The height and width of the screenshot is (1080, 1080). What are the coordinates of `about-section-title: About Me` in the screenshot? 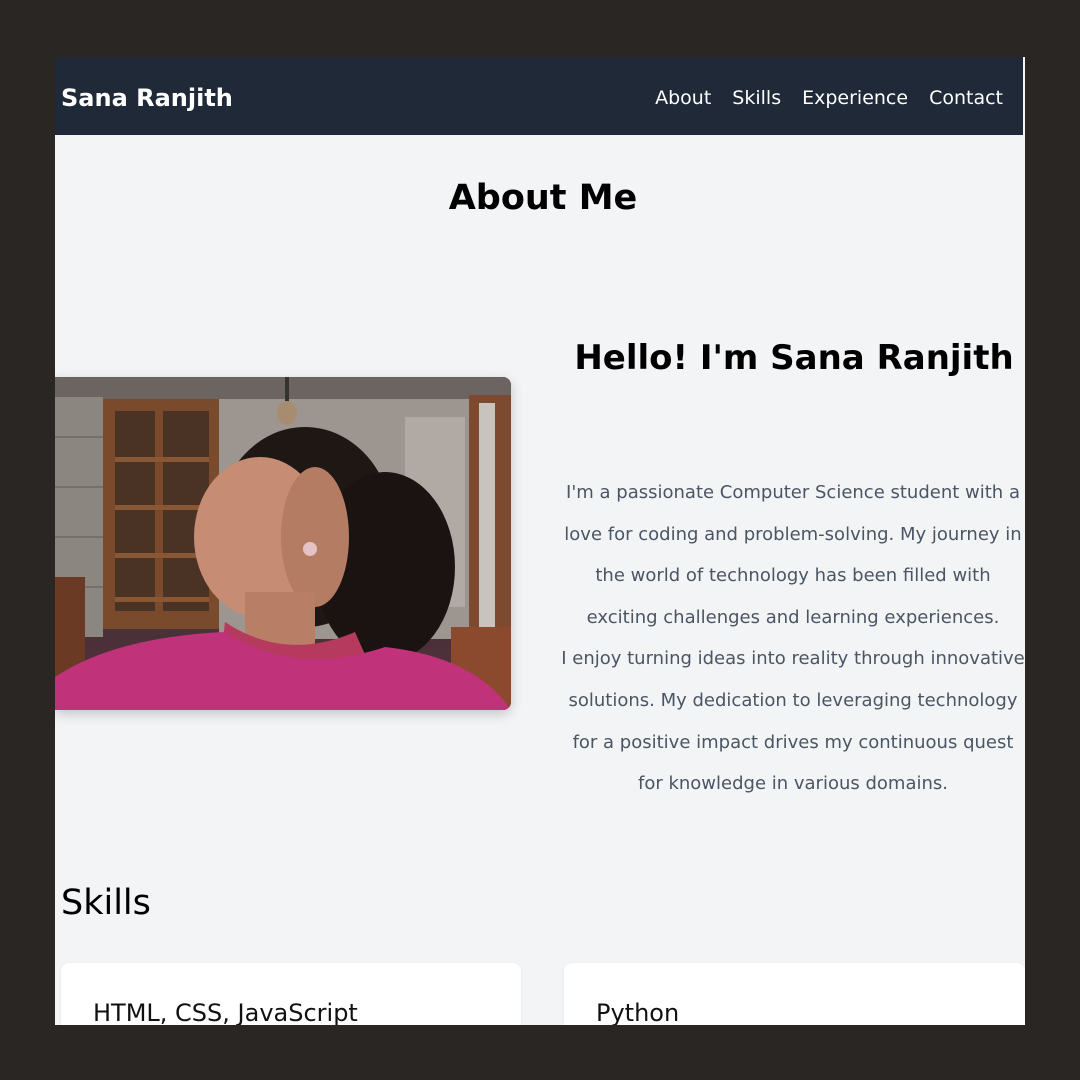 It's located at (543, 198).